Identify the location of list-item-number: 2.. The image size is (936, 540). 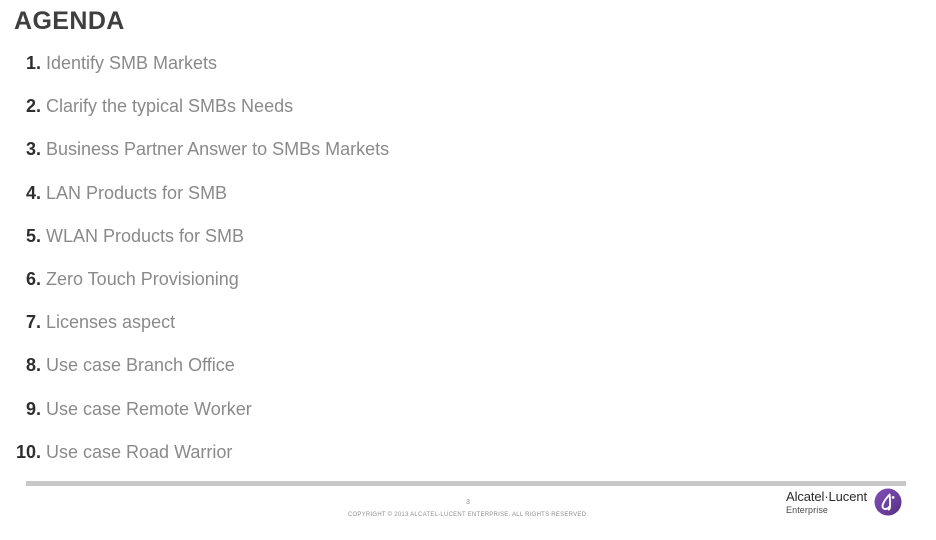
(33, 106).